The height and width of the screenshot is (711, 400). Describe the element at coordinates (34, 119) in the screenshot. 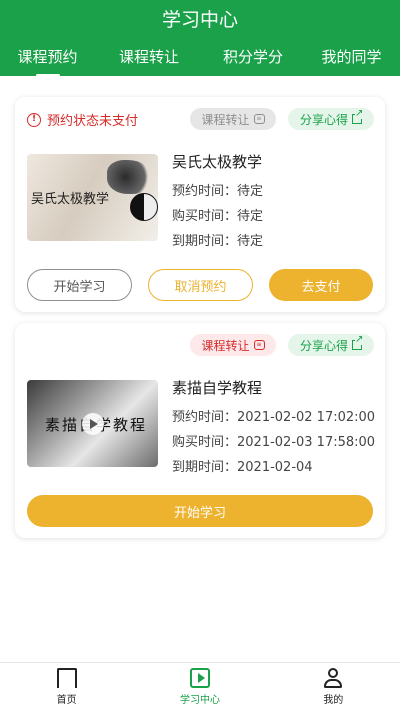

I see `alert-icon: !` at that location.